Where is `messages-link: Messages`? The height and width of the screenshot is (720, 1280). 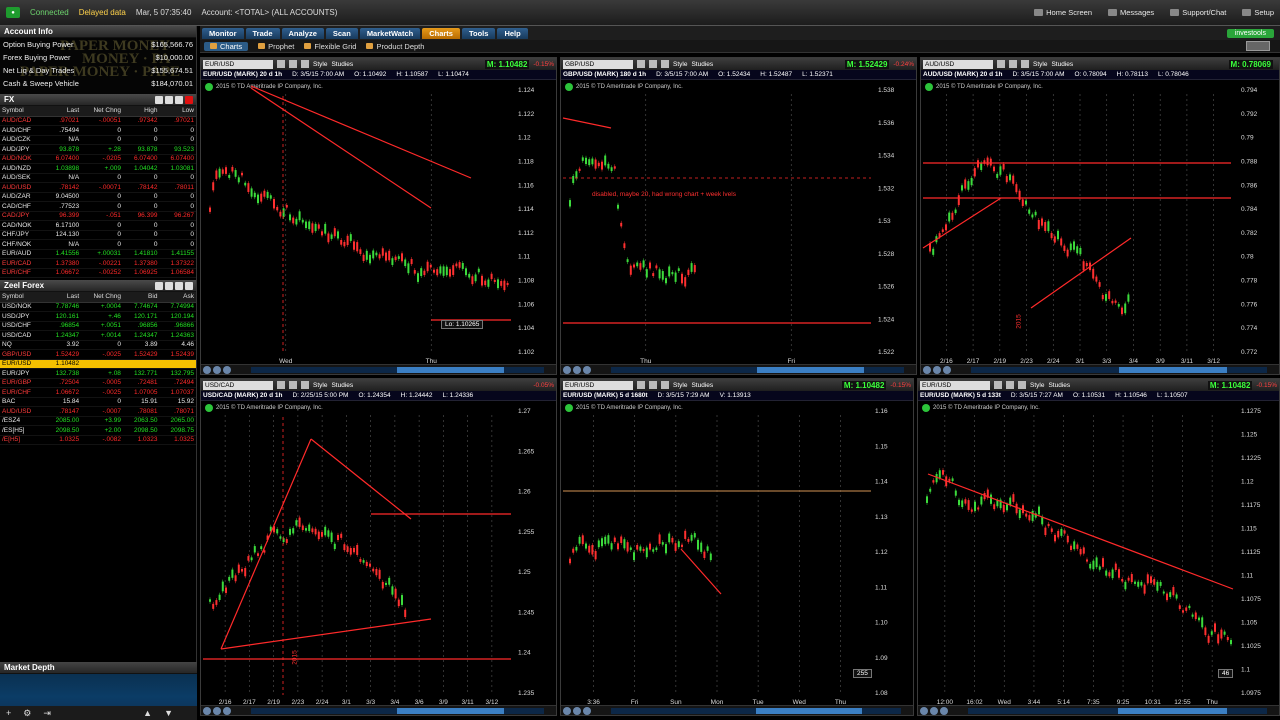 messages-link: Messages is located at coordinates (1131, 12).